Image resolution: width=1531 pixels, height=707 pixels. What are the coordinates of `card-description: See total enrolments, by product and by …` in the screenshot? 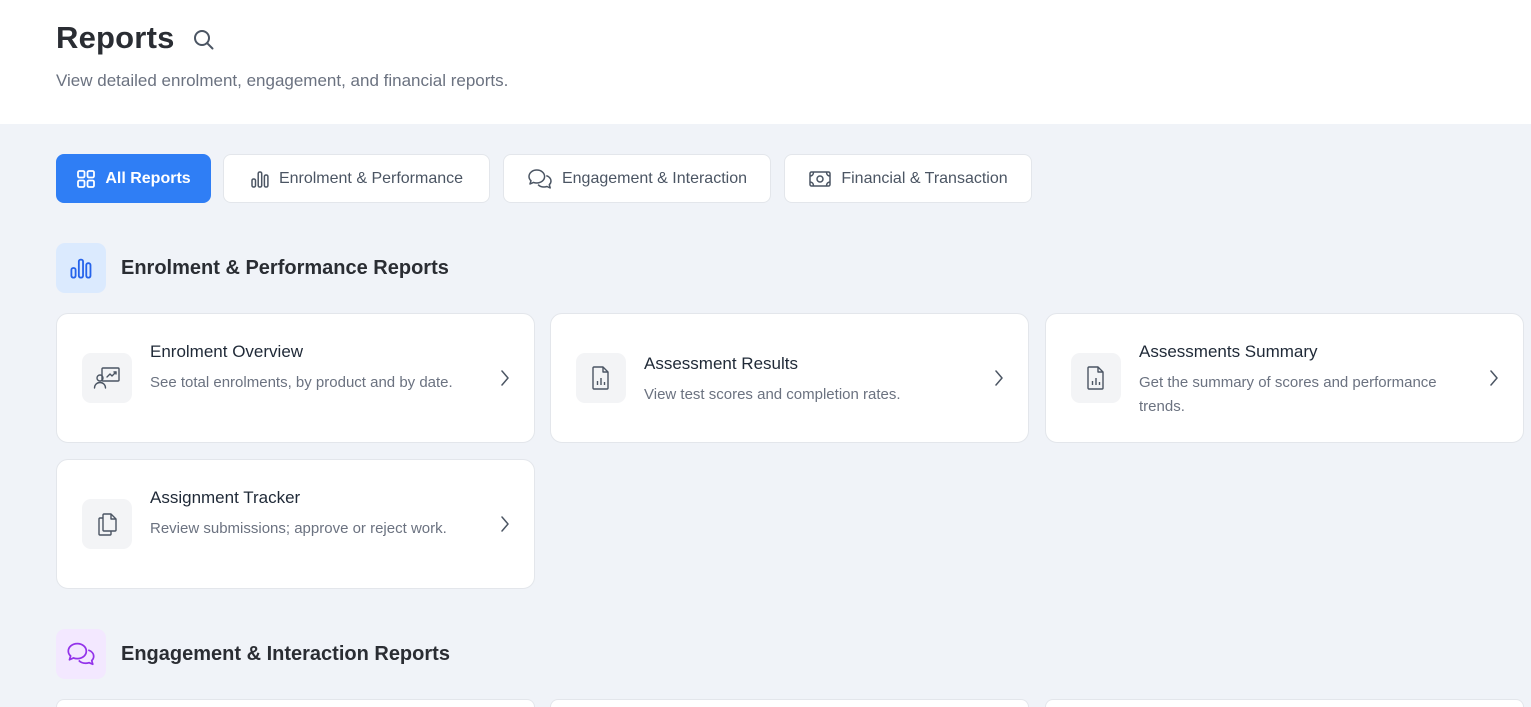 It's located at (301, 382).